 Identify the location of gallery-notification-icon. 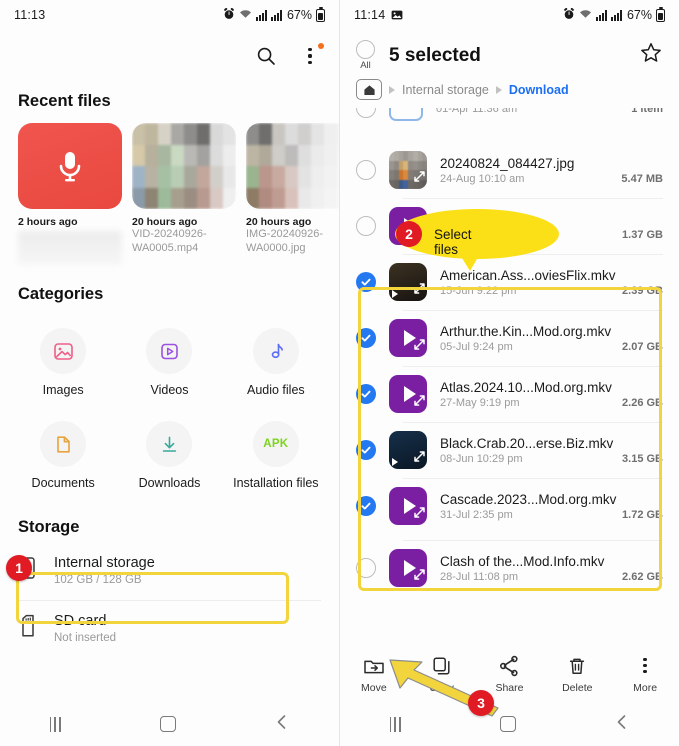
(397, 15).